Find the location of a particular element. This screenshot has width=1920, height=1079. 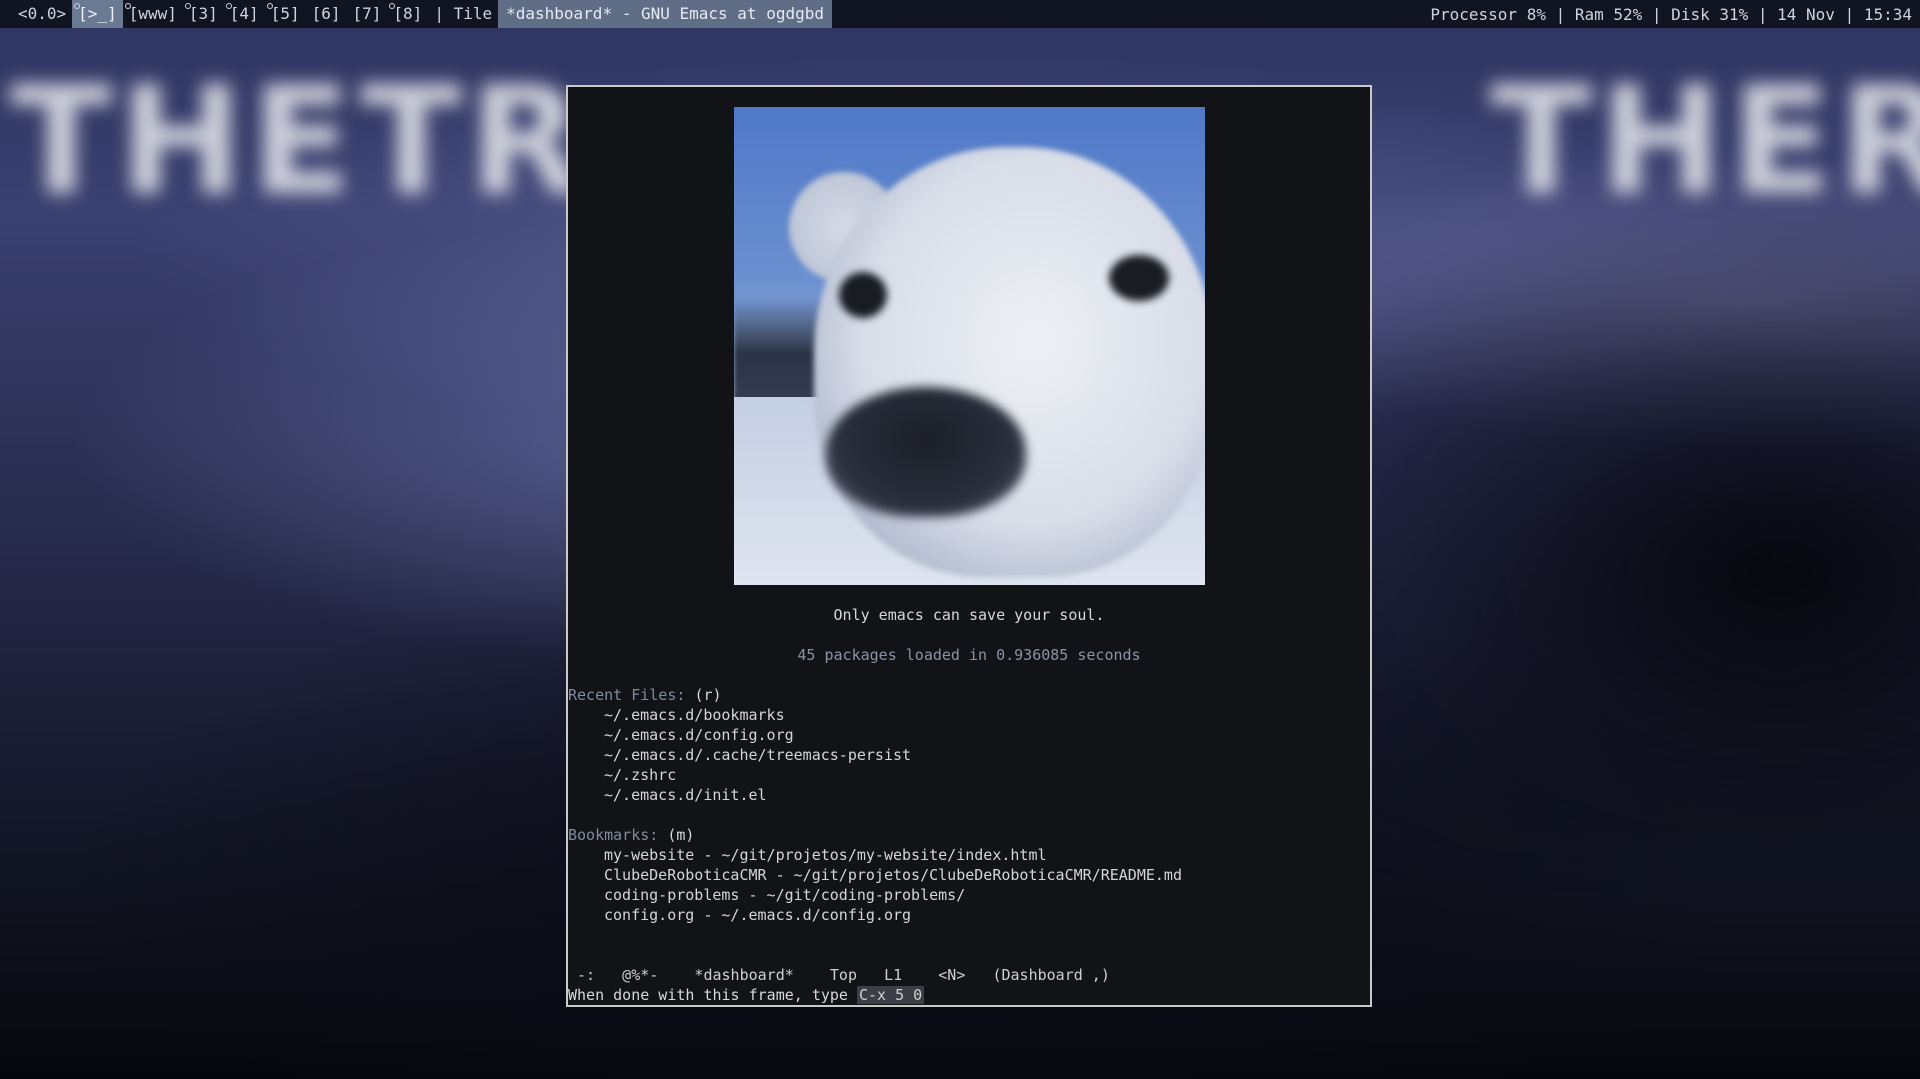

bookmark-item: coding-problems - ~/git/coding-problems/ is located at coordinates (784, 895).